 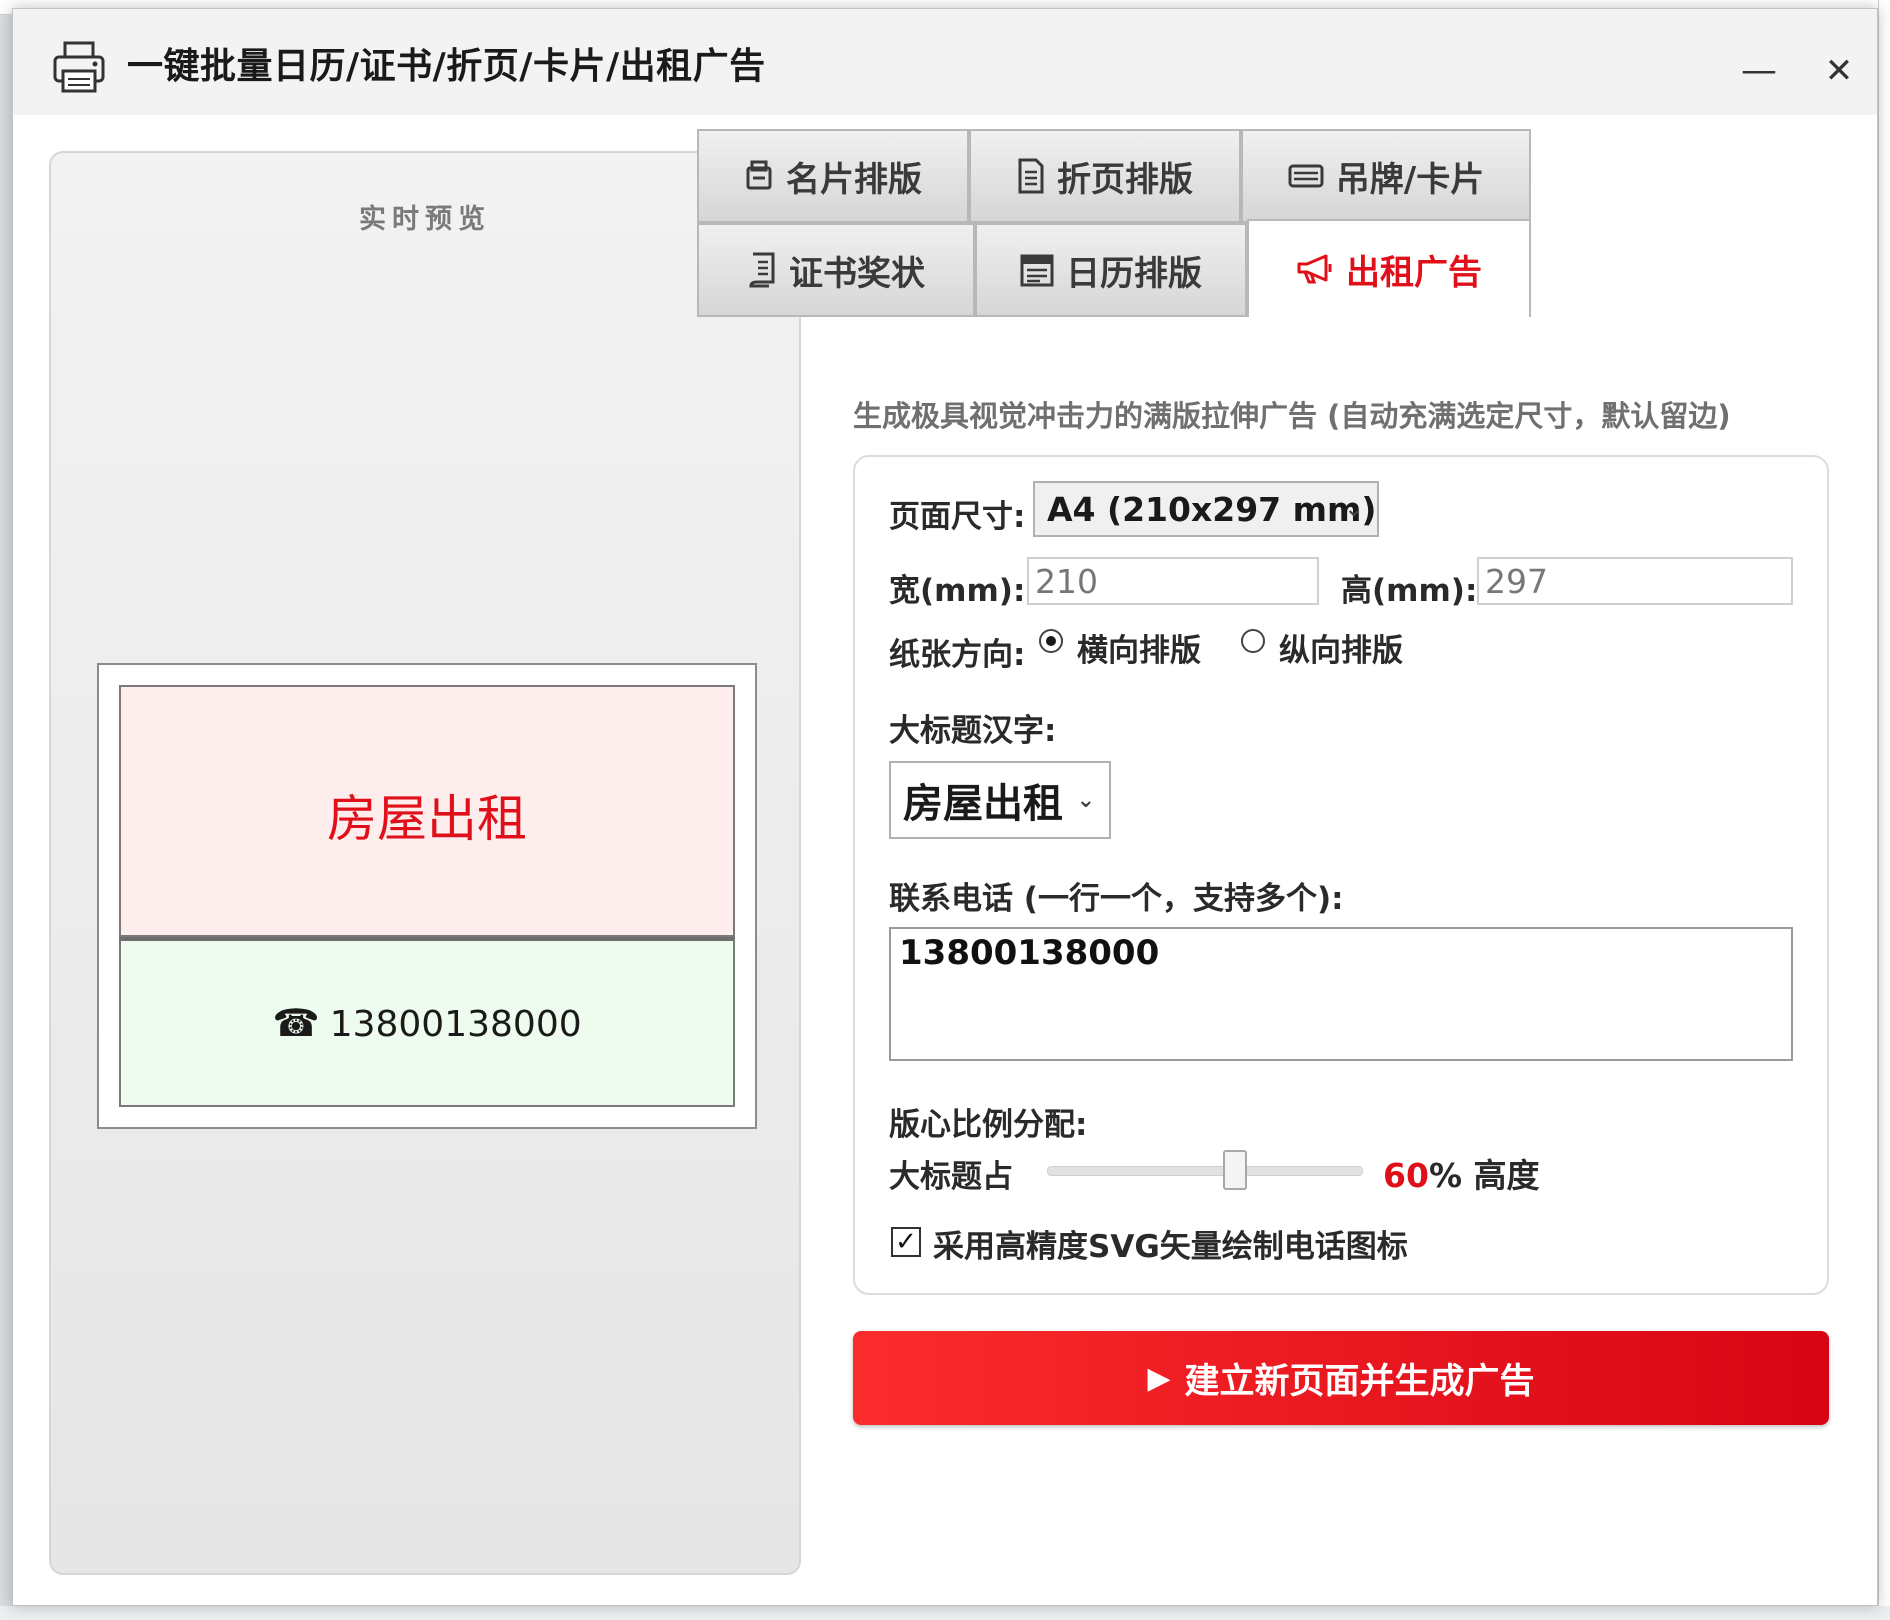 I want to click on preview-paper: 房屋出租 ☎ 13800138000, so click(x=427, y=896).